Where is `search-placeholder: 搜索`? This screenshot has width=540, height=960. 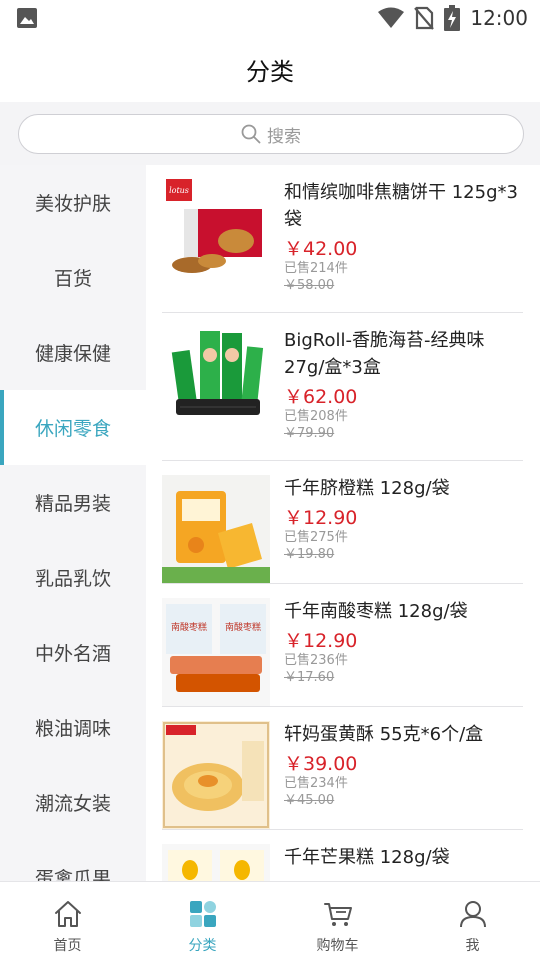 search-placeholder: 搜索 is located at coordinates (284, 136).